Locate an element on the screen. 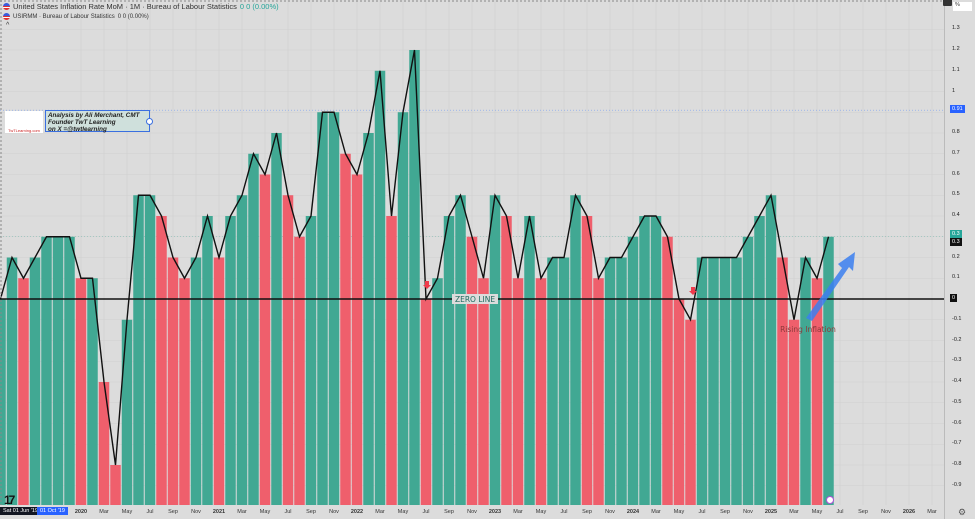 The width and height of the screenshot is (975, 519). y-tick-label: -0.7 is located at coordinates (957, 443).